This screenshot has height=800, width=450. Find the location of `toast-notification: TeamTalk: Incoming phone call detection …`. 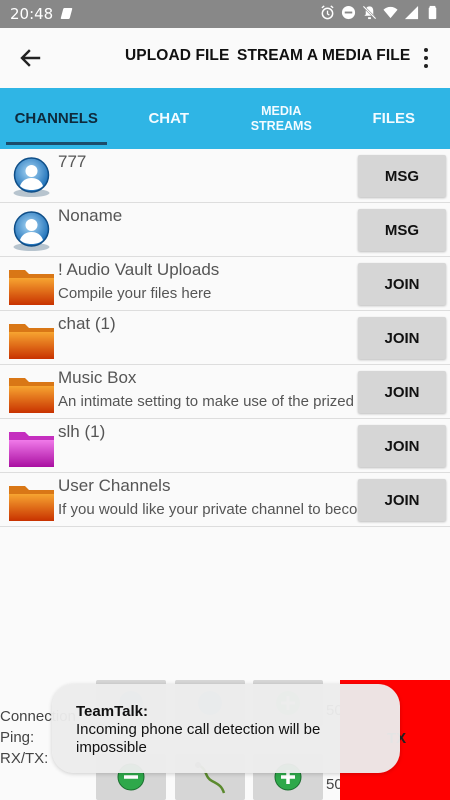

toast-notification: TeamTalk: Incoming phone call detection … is located at coordinates (226, 728).